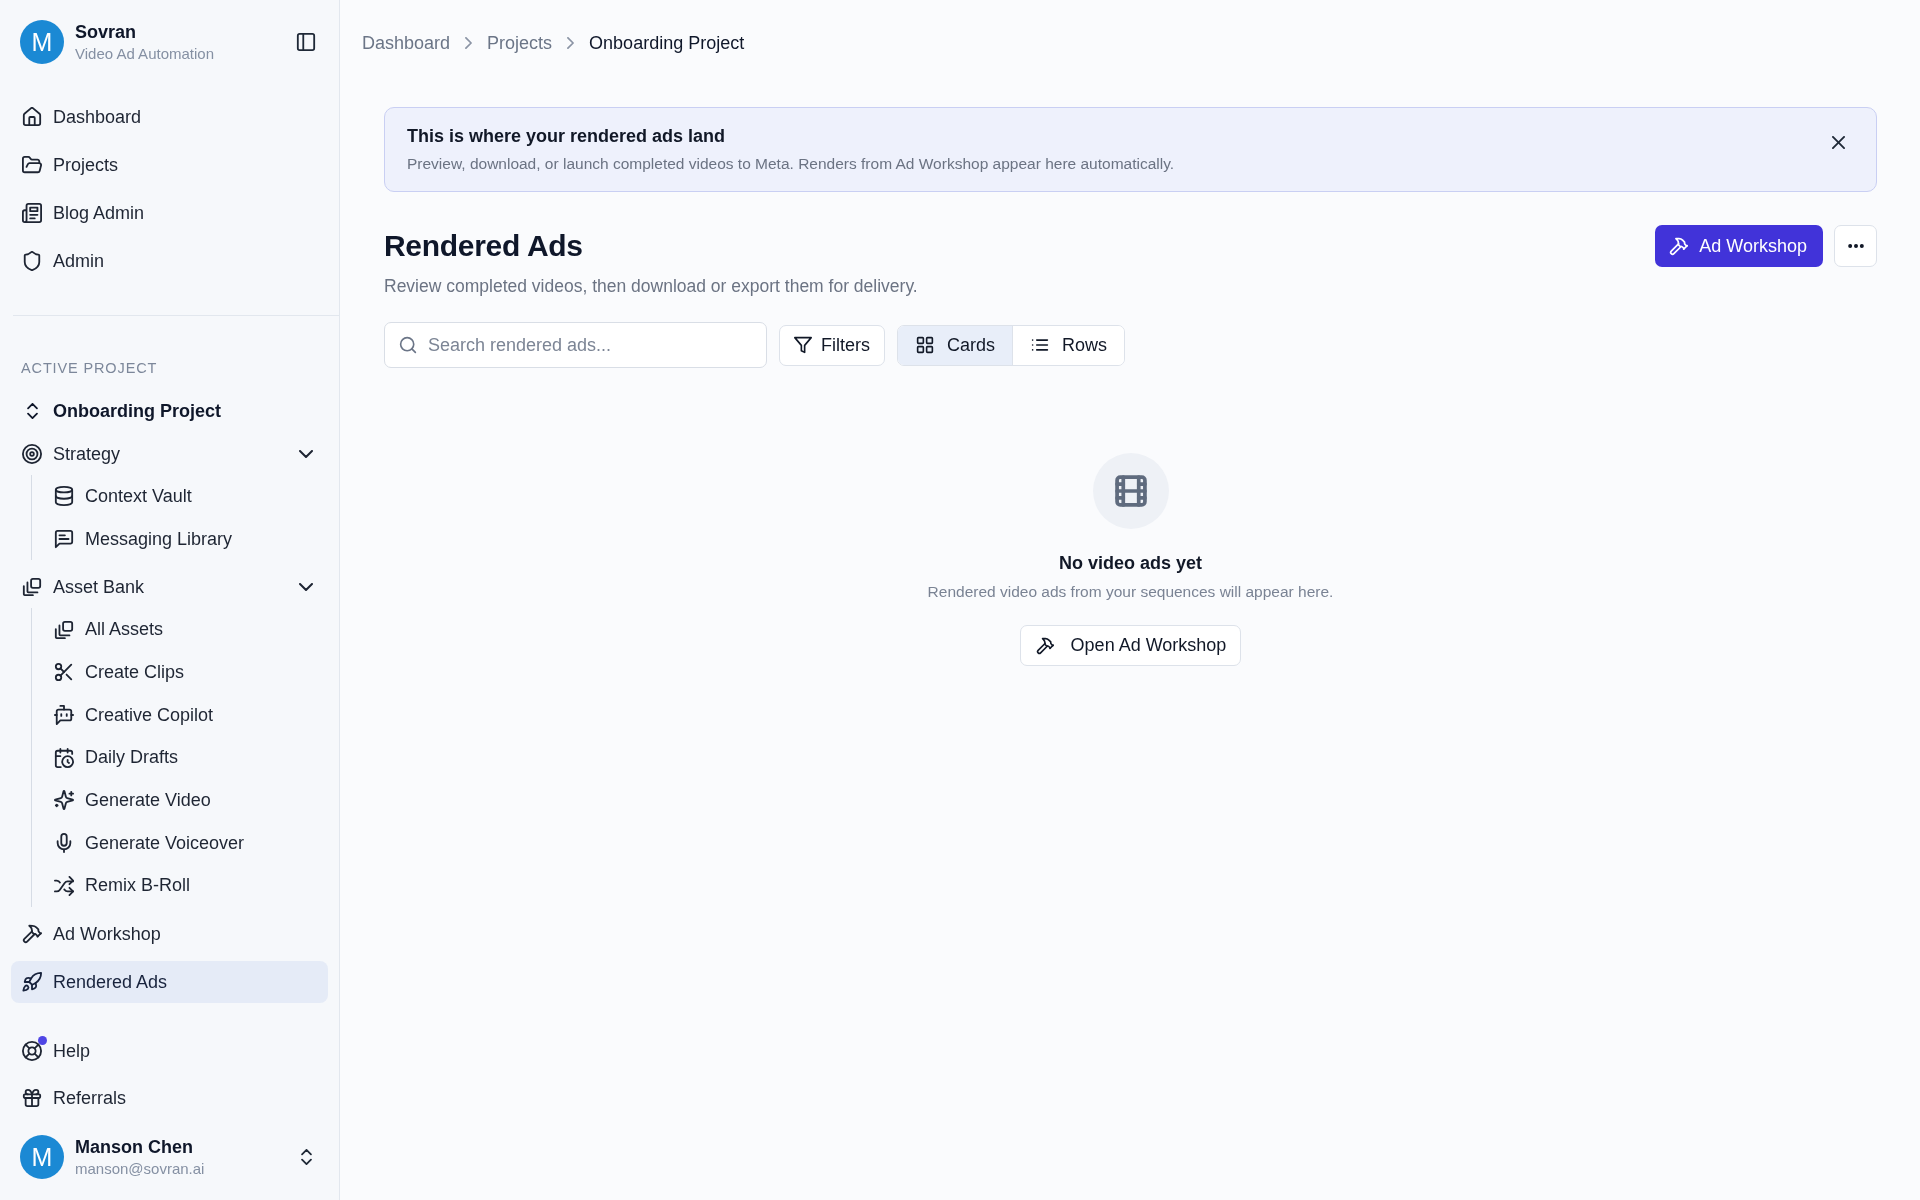 This screenshot has width=1920, height=1200. I want to click on nav-item: Rendered Ads, so click(169, 982).